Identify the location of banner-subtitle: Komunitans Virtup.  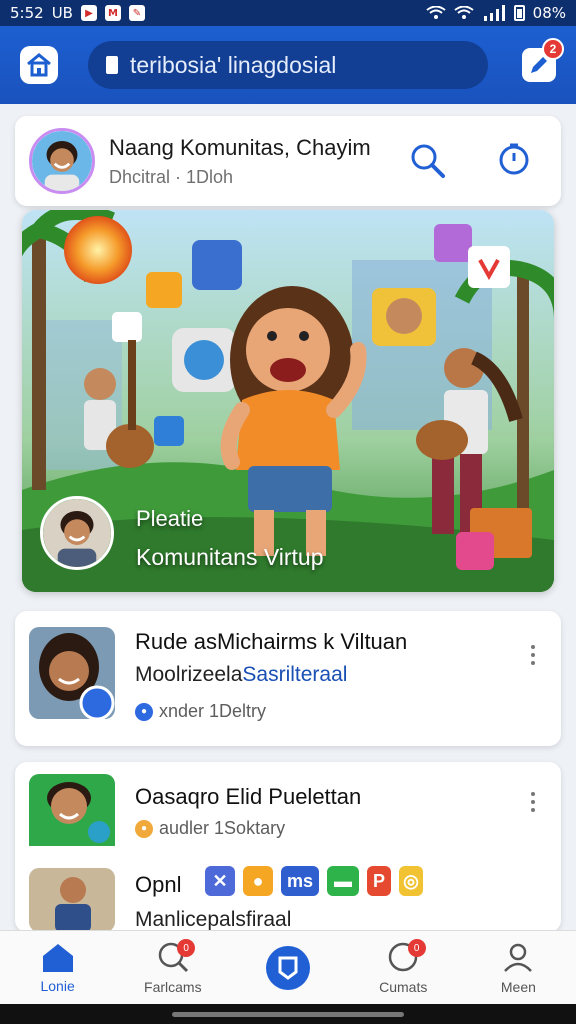
(230, 557).